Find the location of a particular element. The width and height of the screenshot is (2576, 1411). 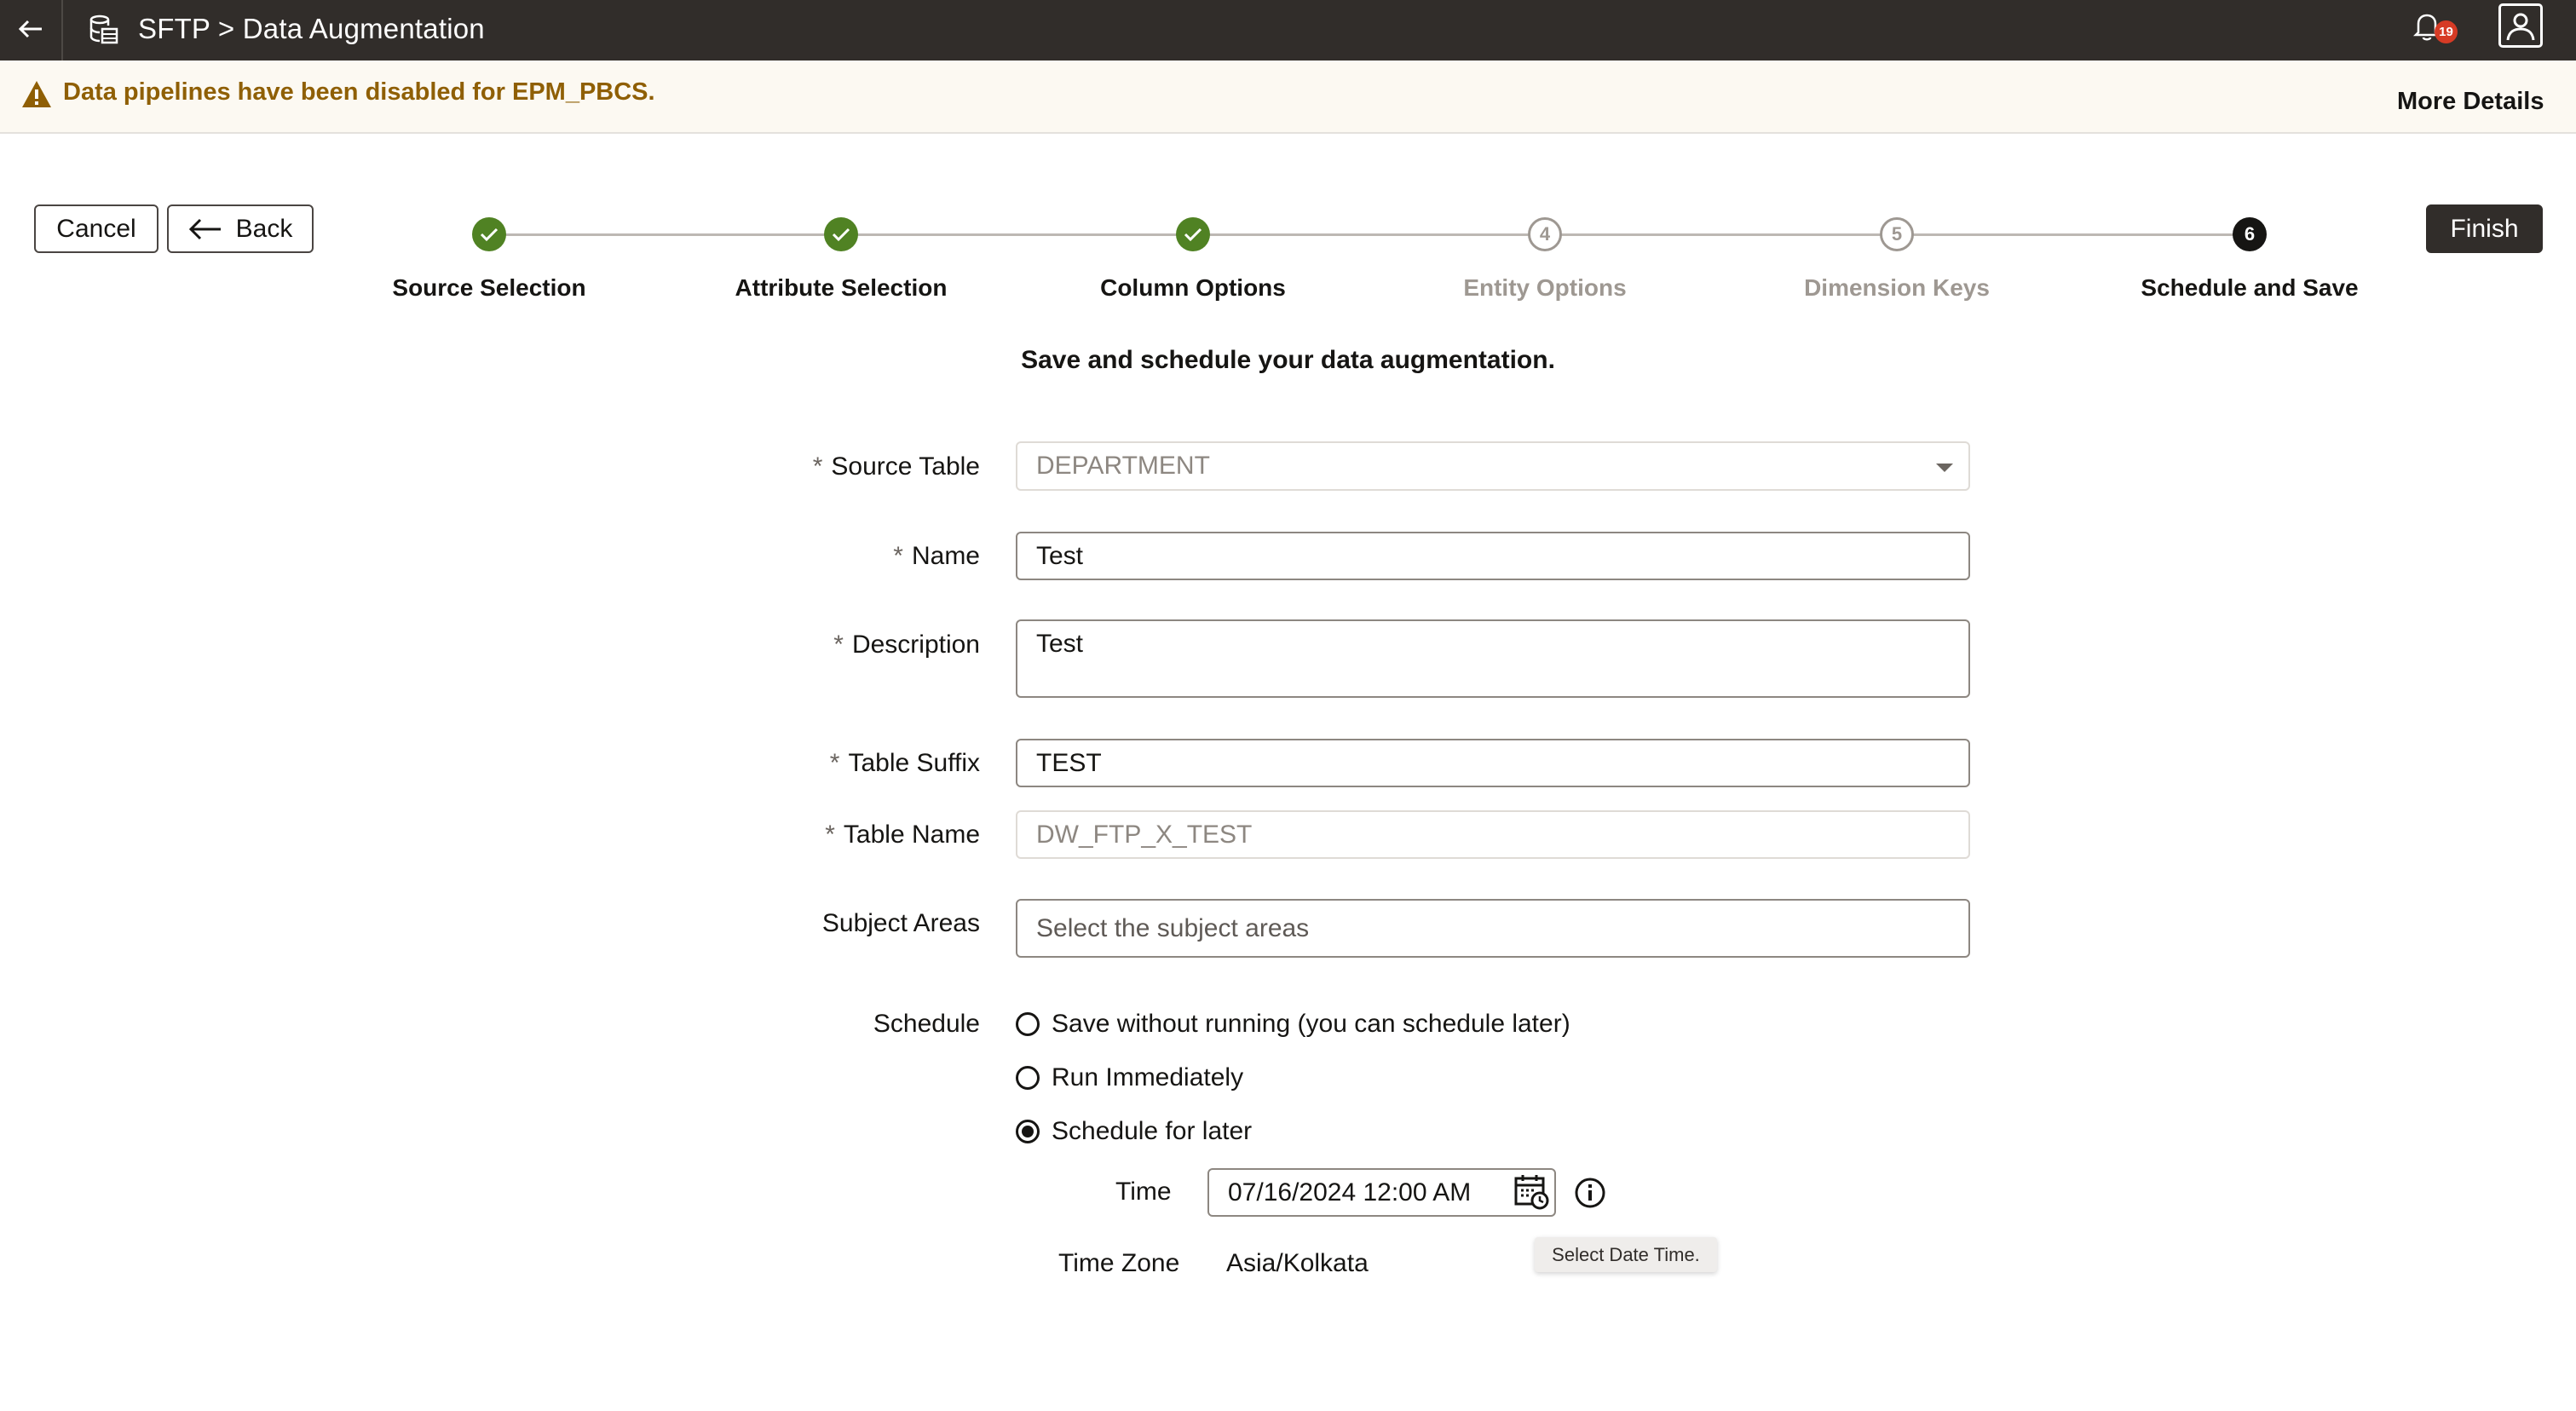

table-name-input: DW_FTP_X_TEST is located at coordinates (1493, 834).